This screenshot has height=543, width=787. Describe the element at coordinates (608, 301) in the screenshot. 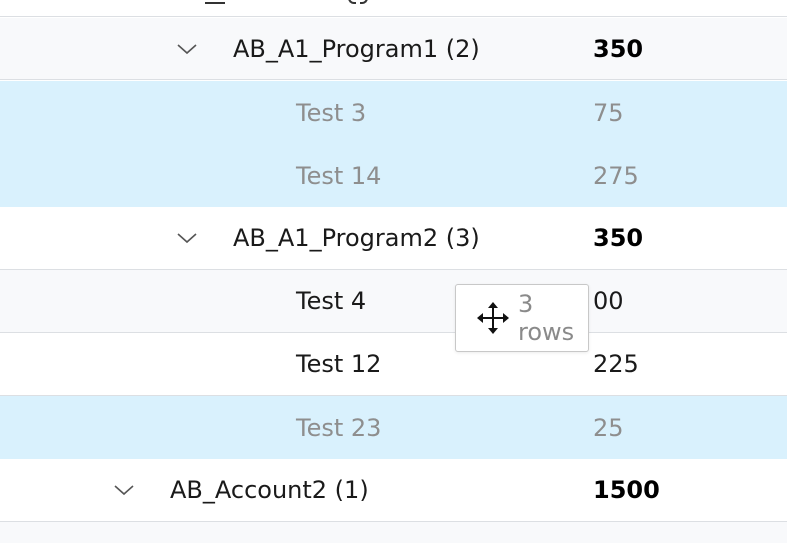

I see `row-value: 00` at that location.